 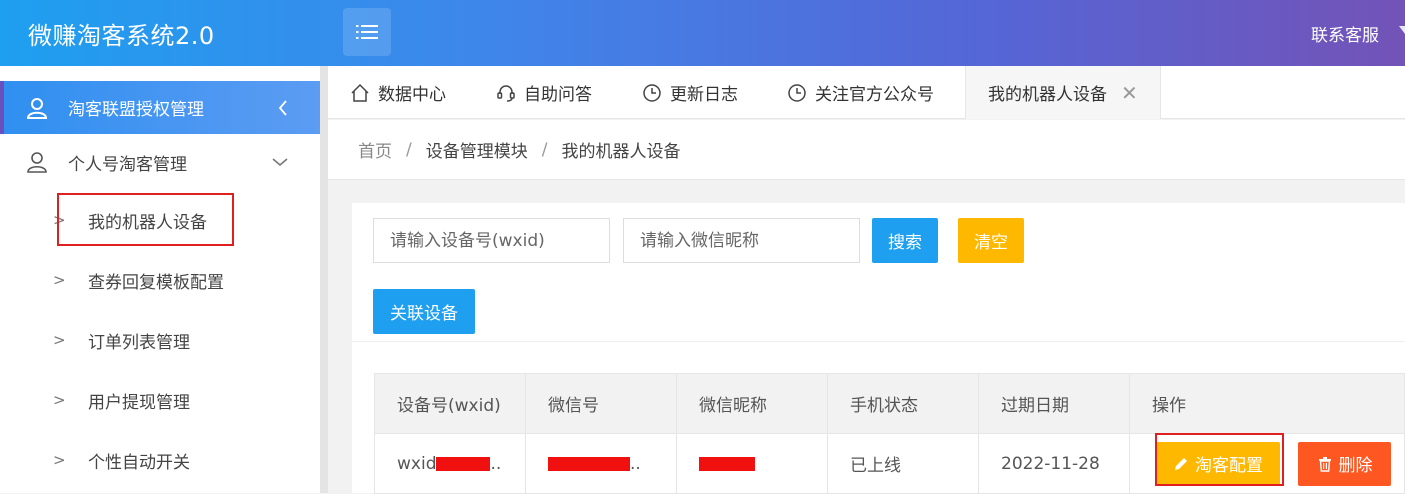 I want to click on breadcrumb-module: 设备管理模块, so click(x=477, y=149).